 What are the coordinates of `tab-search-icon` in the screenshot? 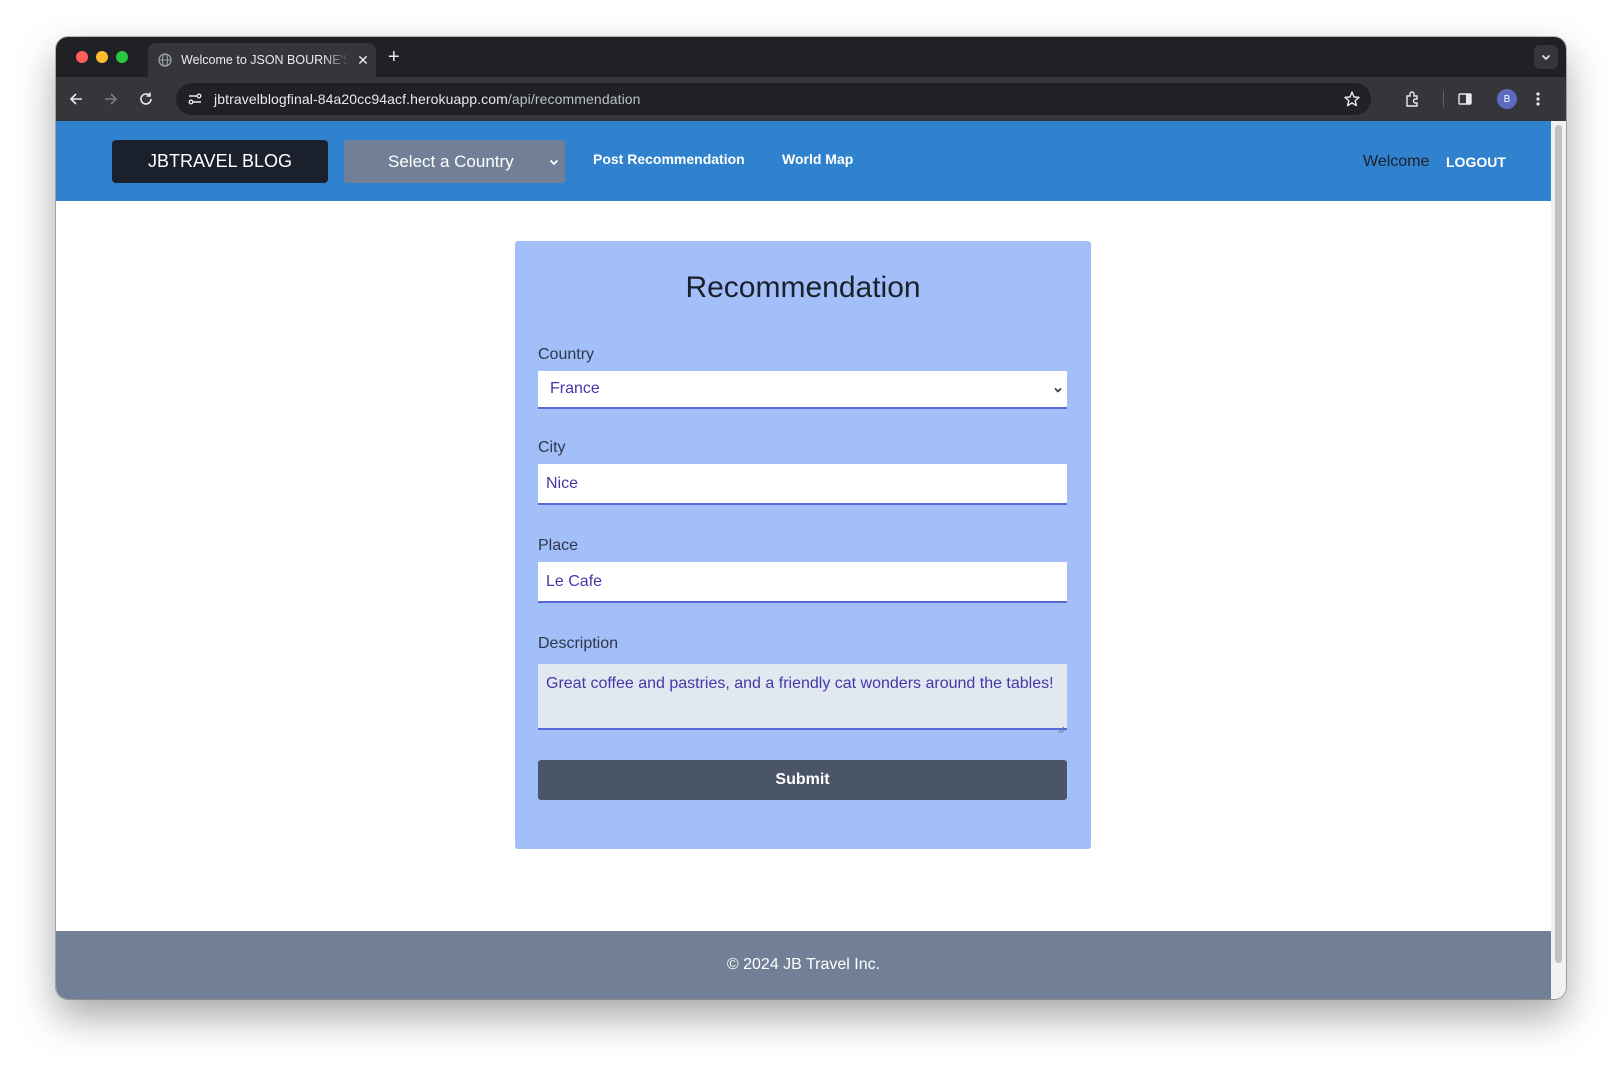 It's located at (1546, 57).